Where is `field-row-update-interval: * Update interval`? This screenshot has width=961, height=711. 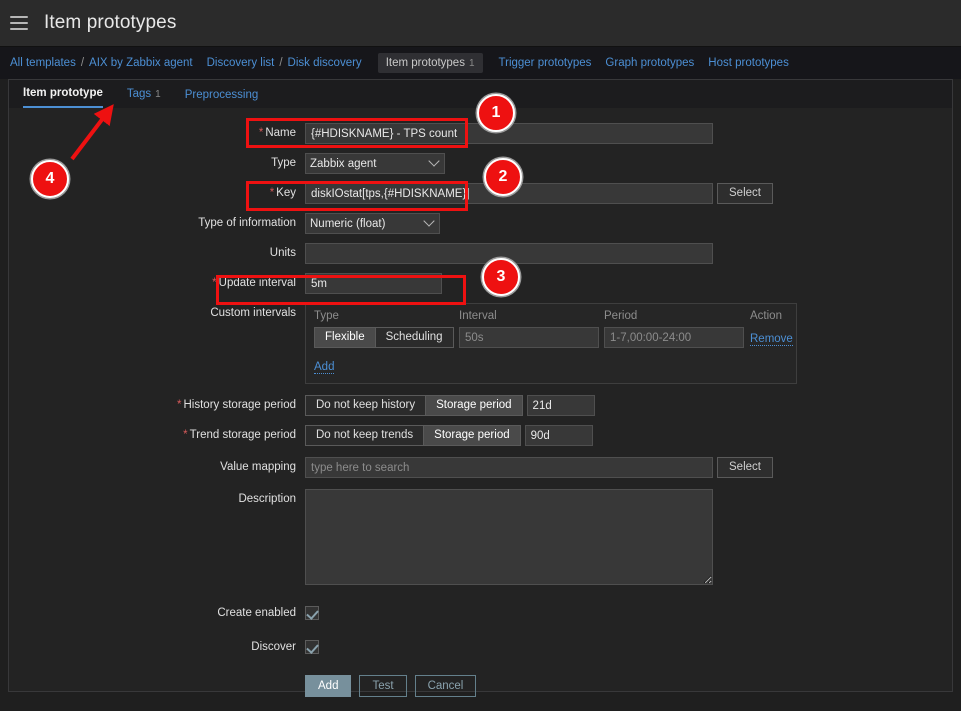
field-row-update-interval: * Update interval is located at coordinates (480, 283).